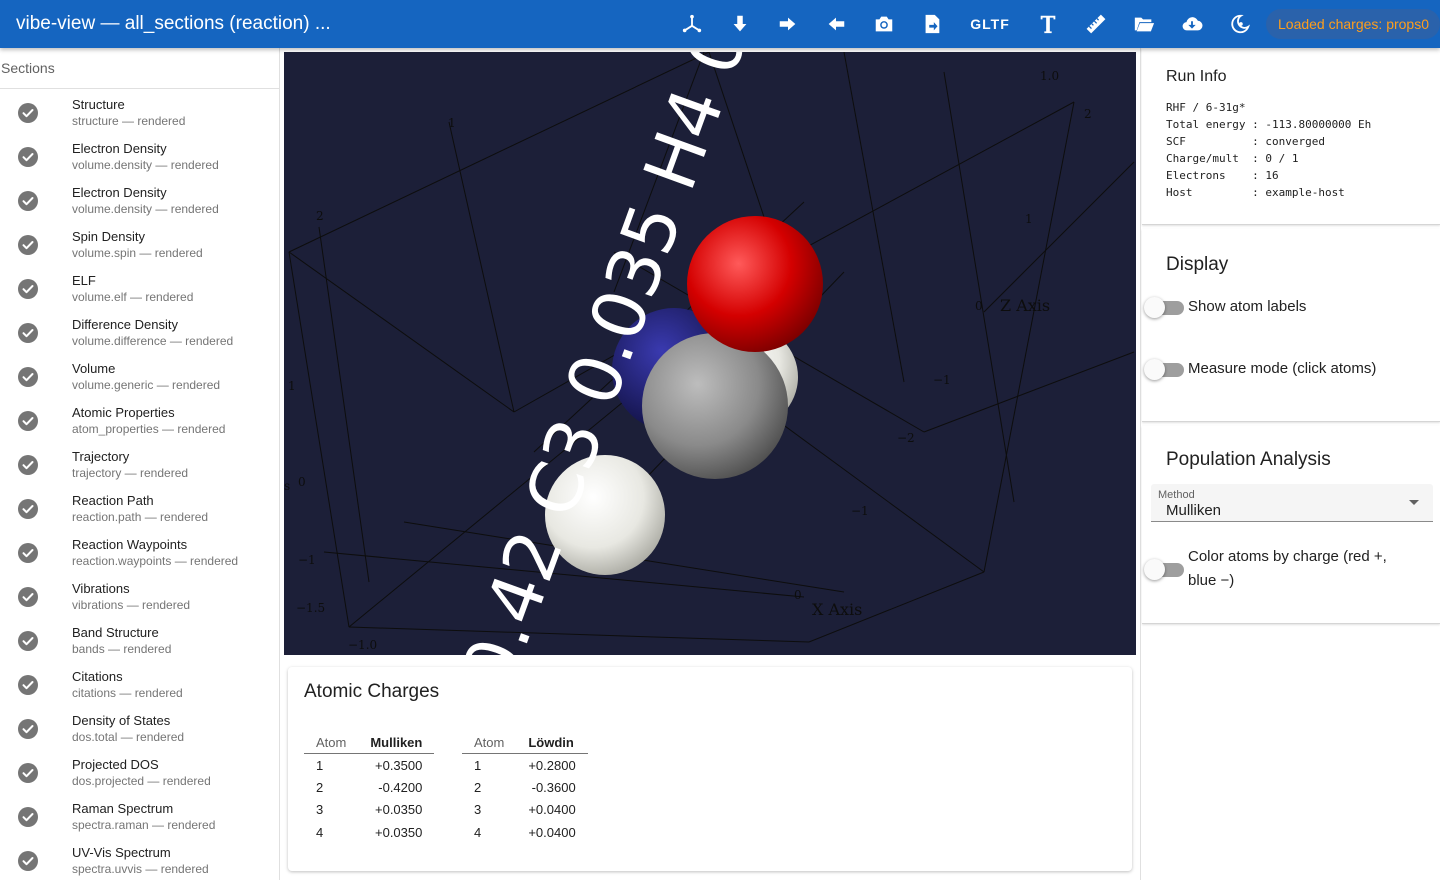 This screenshot has width=1440, height=880. I want to click on run-info-line: Electrons : 16, so click(1222, 175).